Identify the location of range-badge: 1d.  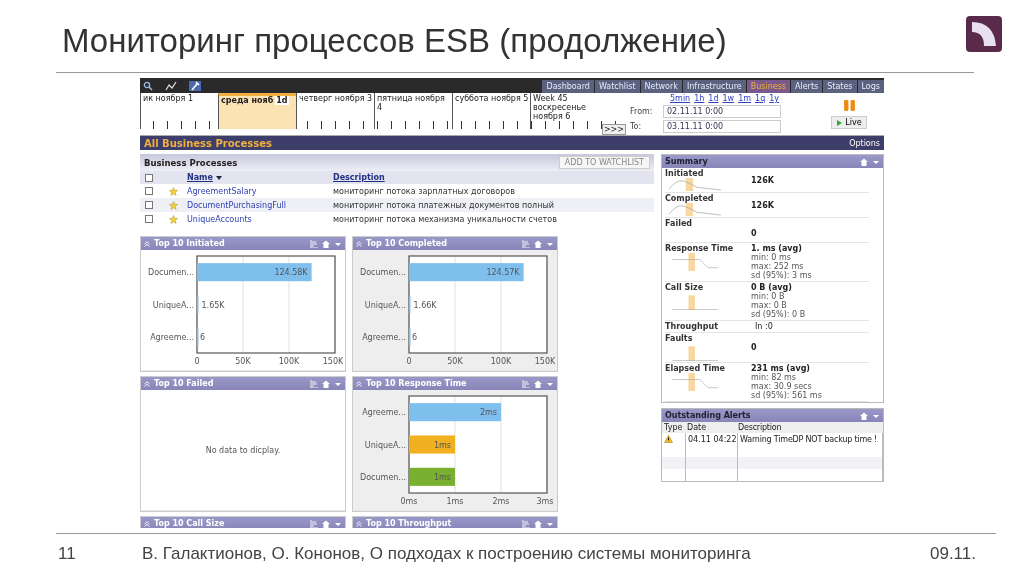
(282, 100).